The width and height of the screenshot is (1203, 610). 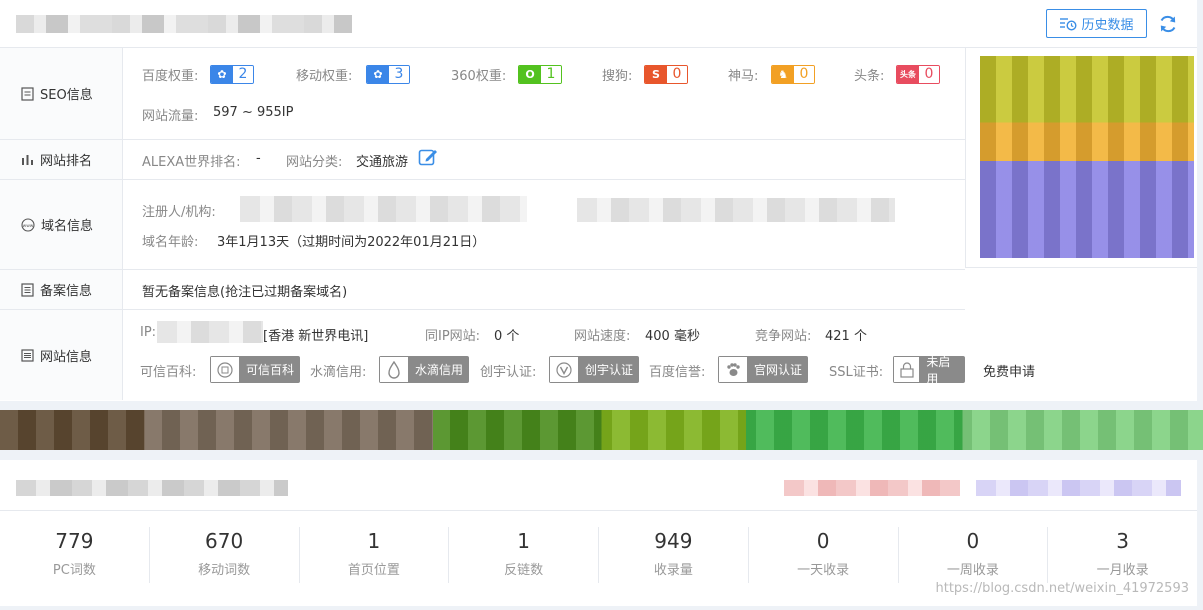 I want to click on shenma-badge: ♞ 0, so click(x=793, y=74).